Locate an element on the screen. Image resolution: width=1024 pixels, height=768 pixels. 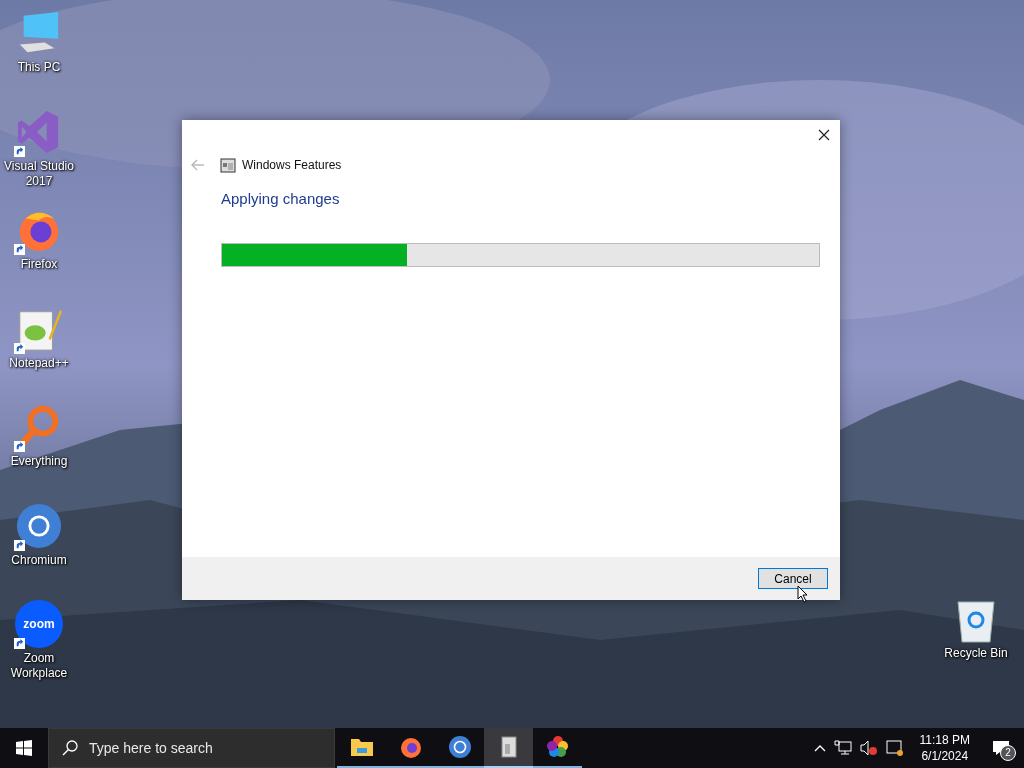
desktop-icon-label: Recycle Bin is located at coordinates (976, 653).